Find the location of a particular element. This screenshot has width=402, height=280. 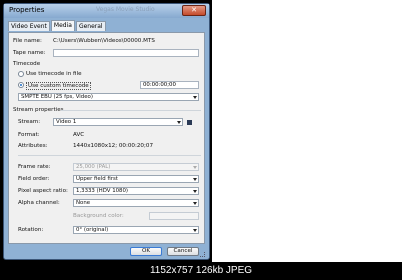

stream-label: Stream: is located at coordinates (29, 122).